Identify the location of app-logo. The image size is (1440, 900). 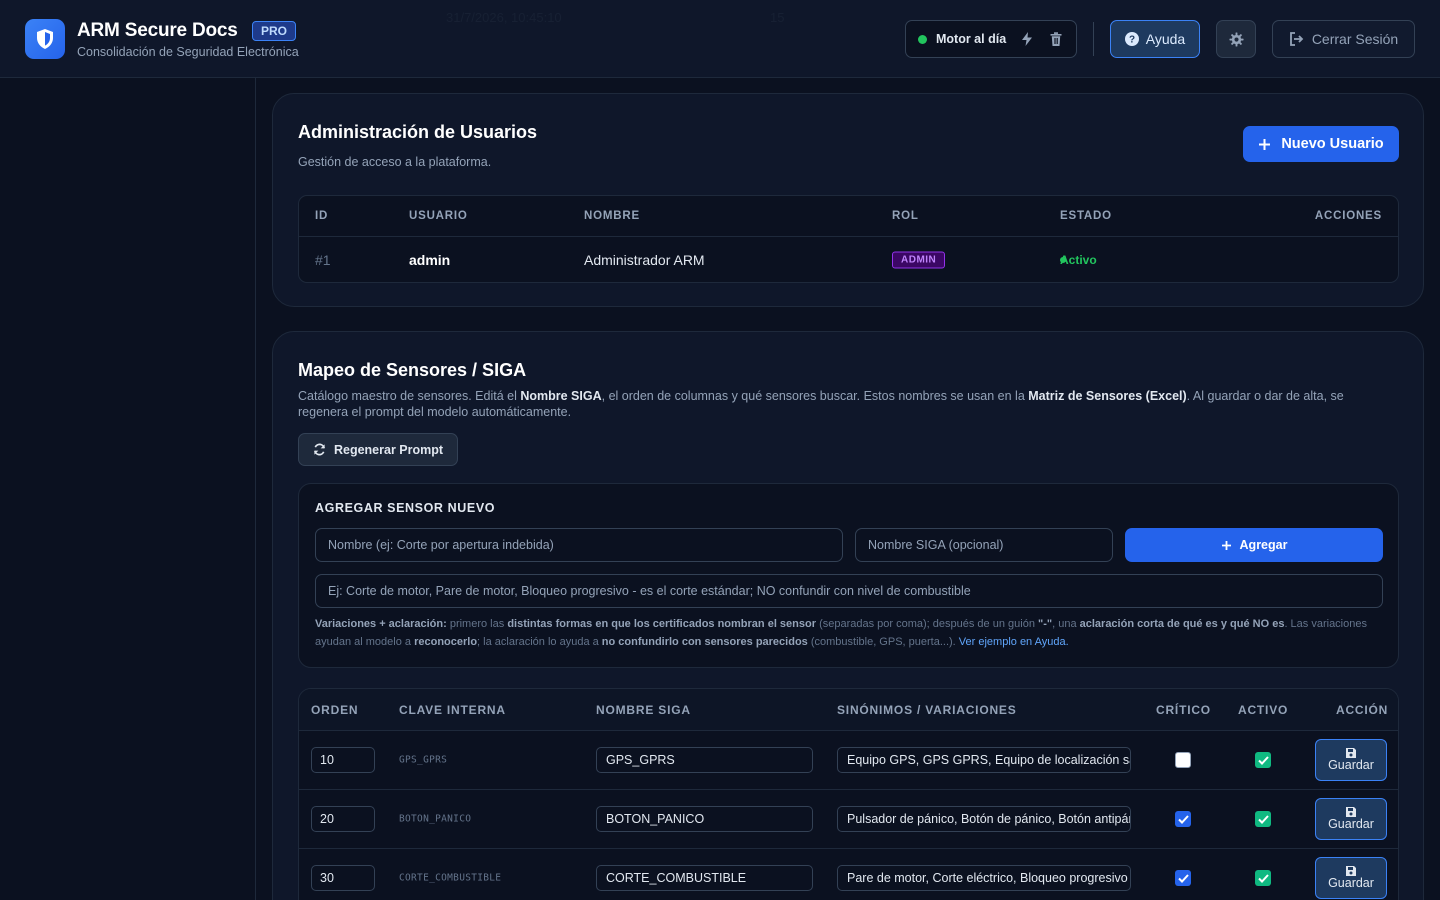
(45, 39).